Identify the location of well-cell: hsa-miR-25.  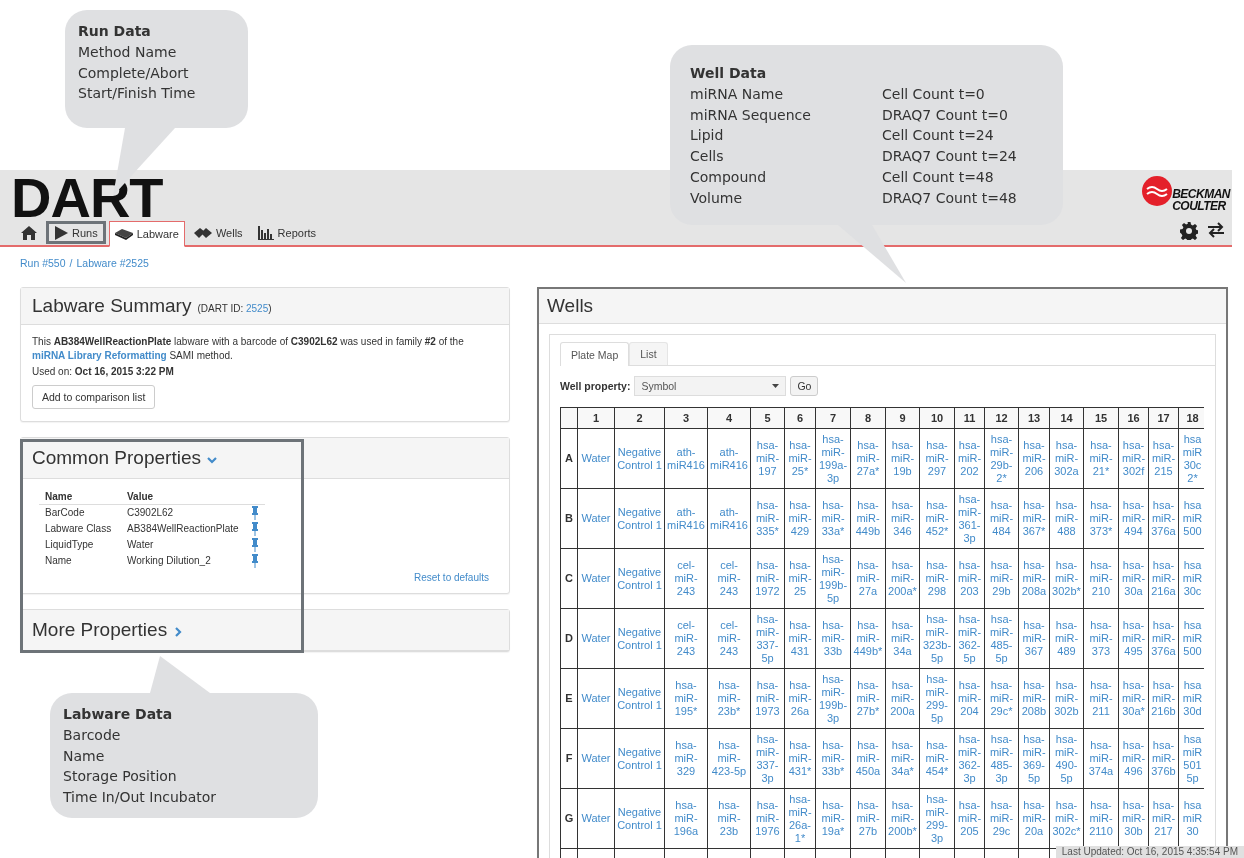
(800, 578).